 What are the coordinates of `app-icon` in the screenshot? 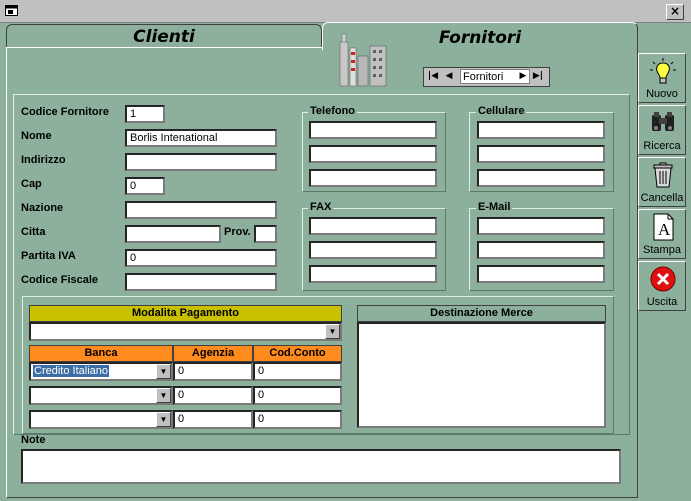 It's located at (11, 10).